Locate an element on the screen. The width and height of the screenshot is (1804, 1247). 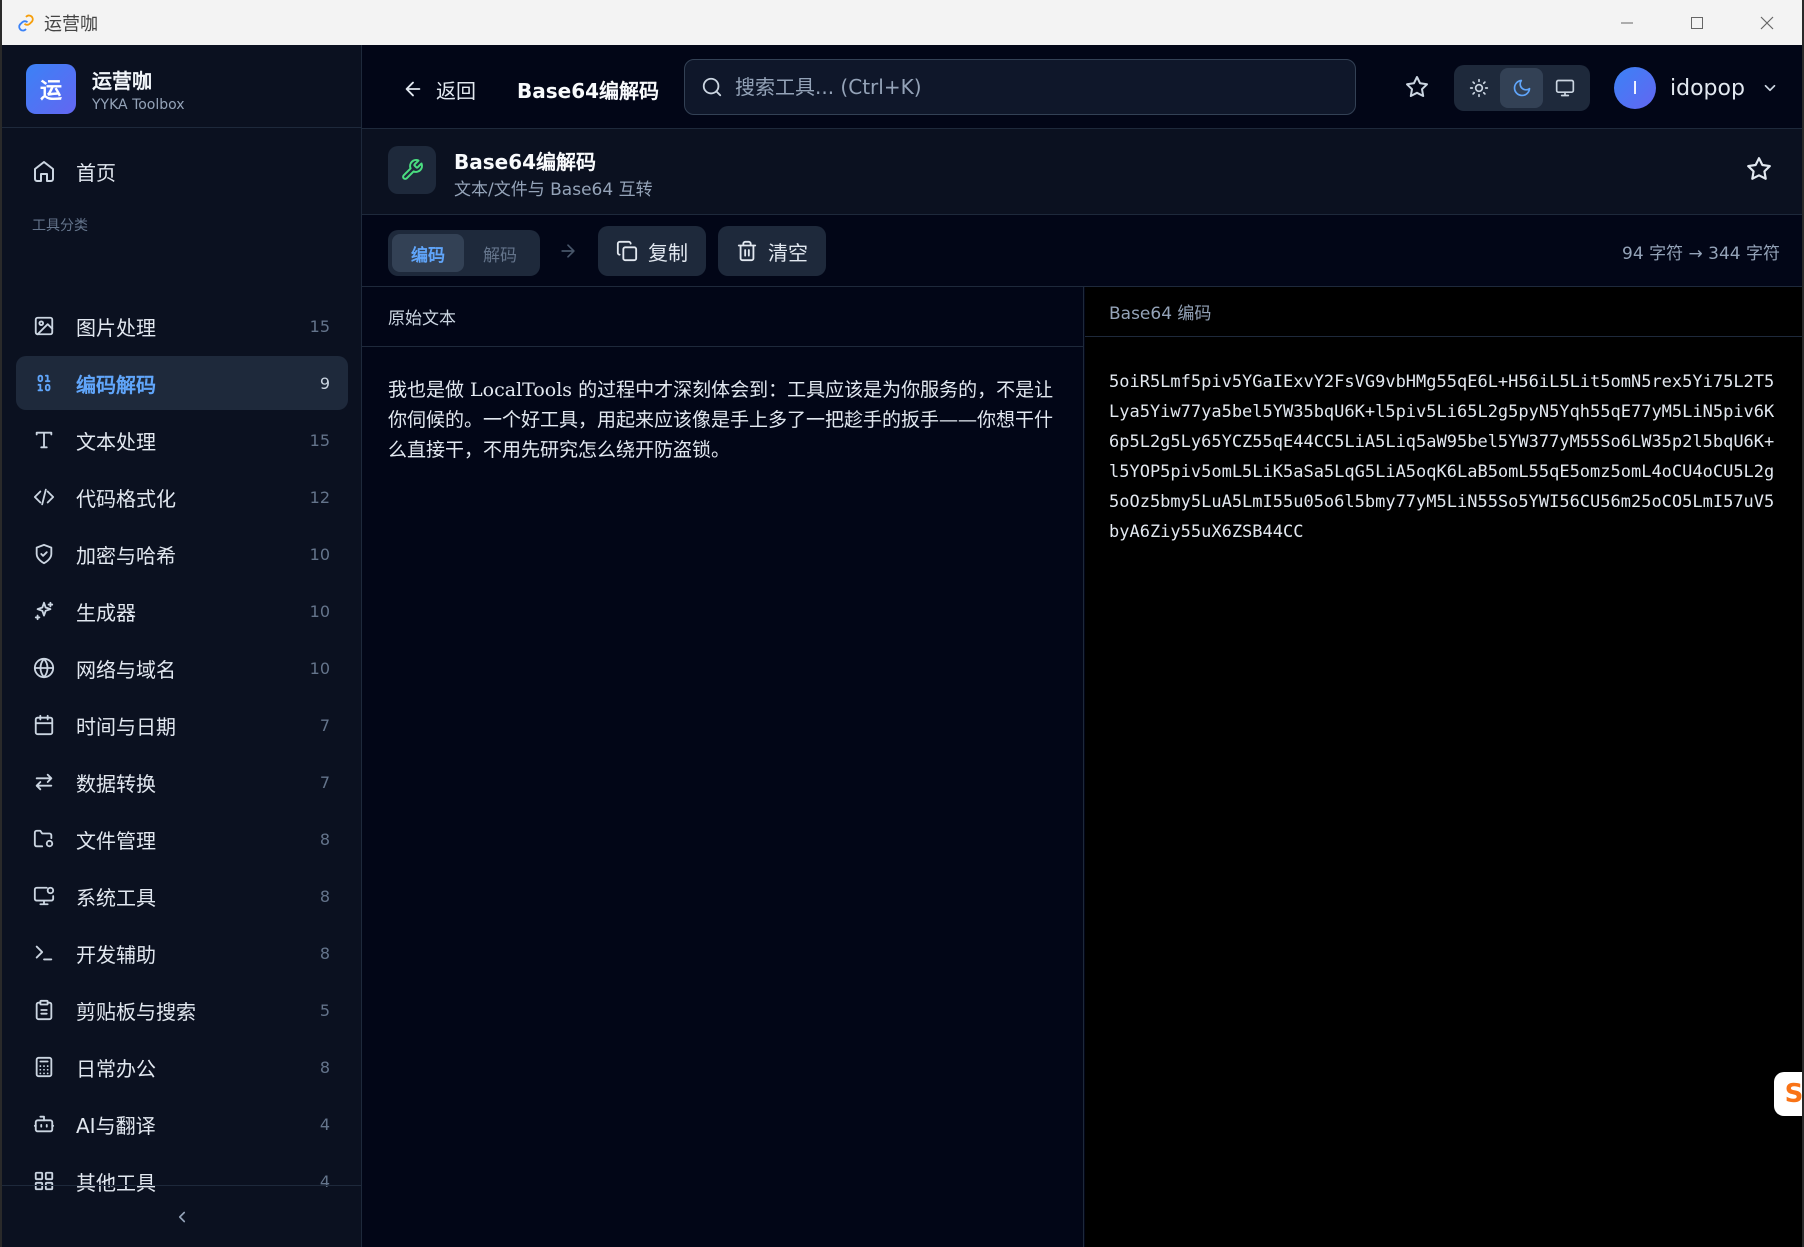
title-bar: 运营咖 is located at coordinates (902, 22).